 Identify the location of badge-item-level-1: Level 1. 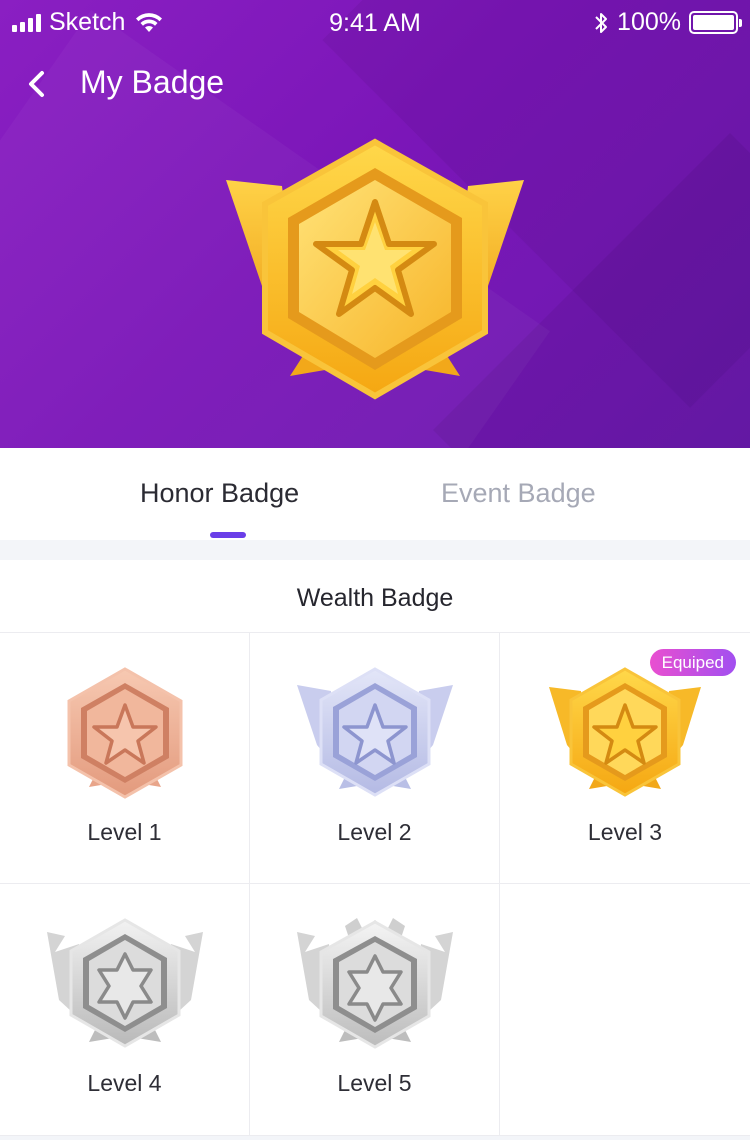
(125, 758).